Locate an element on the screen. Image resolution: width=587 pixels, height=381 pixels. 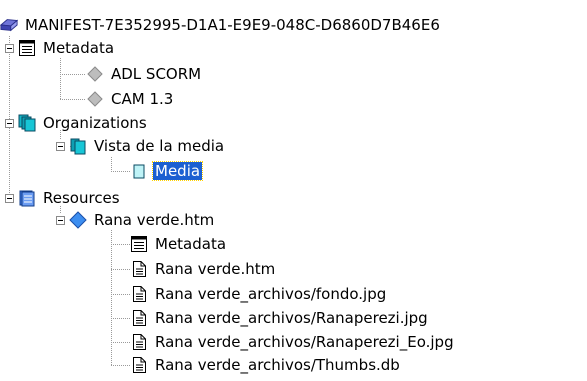
tree-node-metadata: Metadata is located at coordinates (67, 48).